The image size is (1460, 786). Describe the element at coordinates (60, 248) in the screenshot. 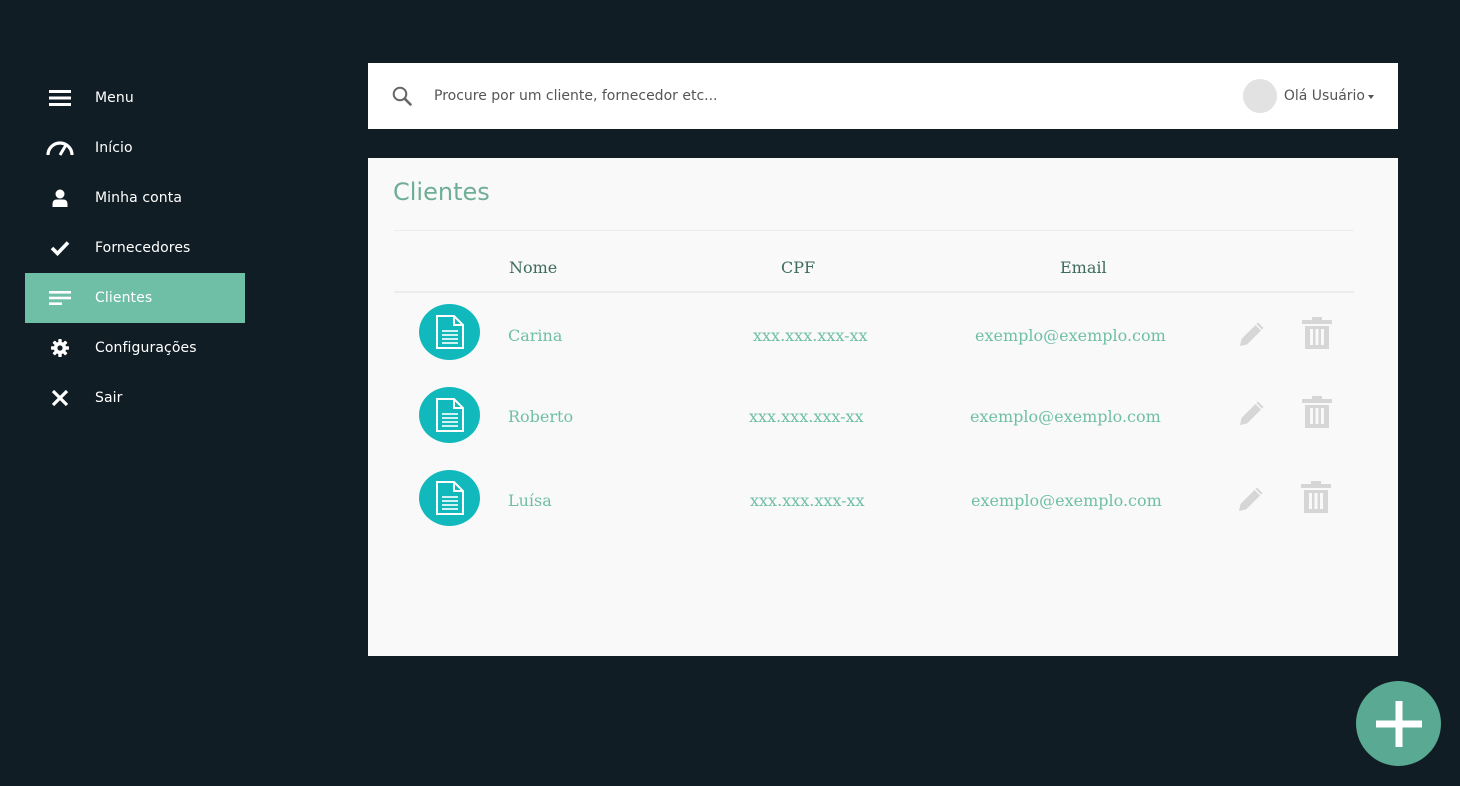

I see `check-icon` at that location.